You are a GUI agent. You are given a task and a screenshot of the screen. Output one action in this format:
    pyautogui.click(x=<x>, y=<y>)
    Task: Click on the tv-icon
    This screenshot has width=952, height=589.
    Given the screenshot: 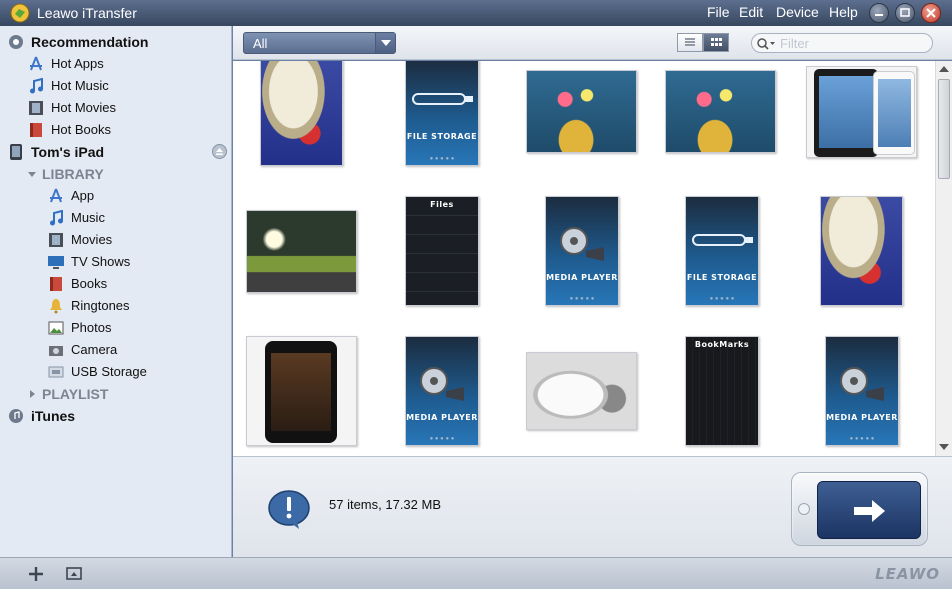 What is the action you would take?
    pyautogui.click(x=56, y=262)
    